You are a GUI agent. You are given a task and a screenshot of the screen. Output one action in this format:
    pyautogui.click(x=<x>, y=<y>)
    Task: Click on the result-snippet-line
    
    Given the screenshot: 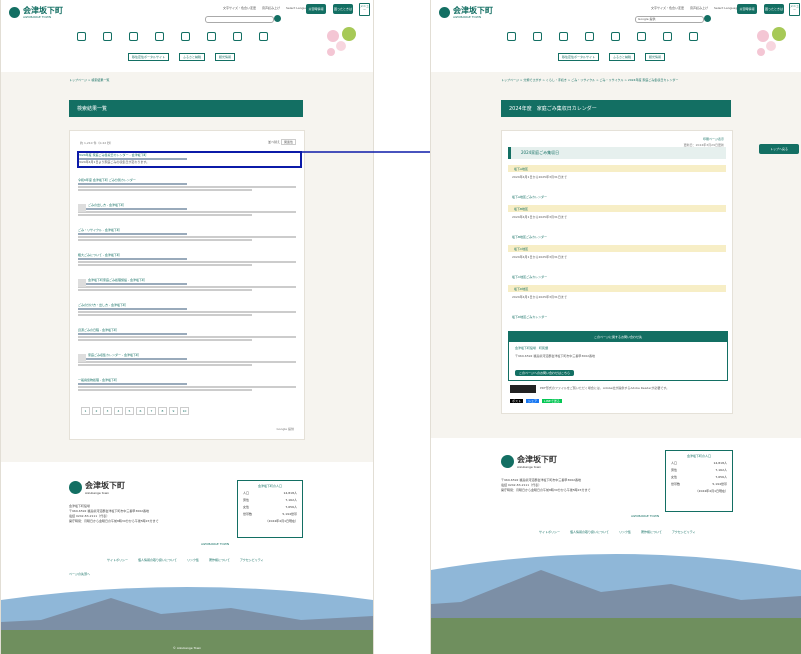 What is the action you would take?
    pyautogui.click(x=187, y=287)
    